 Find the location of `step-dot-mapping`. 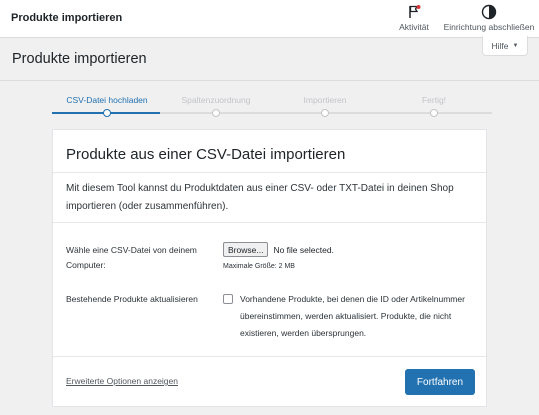

step-dot-mapping is located at coordinates (216, 113).